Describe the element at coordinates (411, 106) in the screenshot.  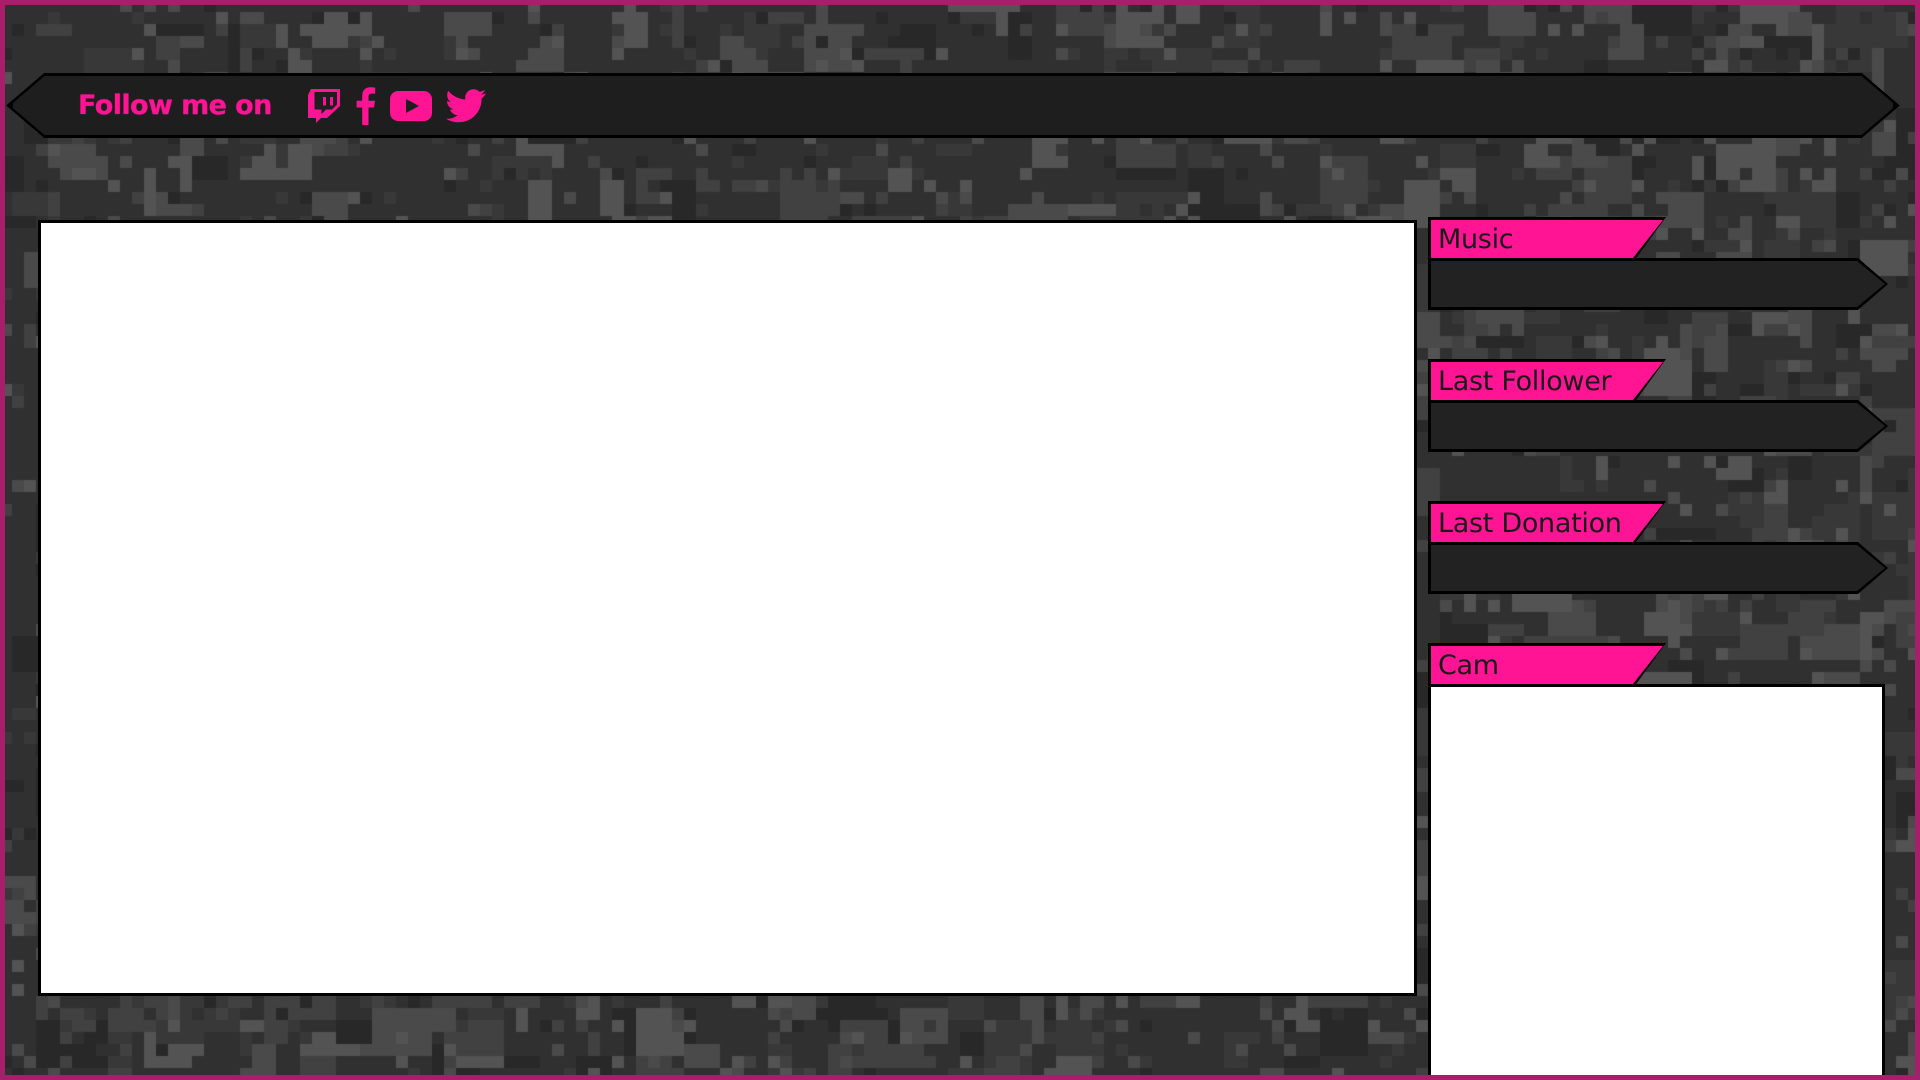
I see `youtube-icon` at that location.